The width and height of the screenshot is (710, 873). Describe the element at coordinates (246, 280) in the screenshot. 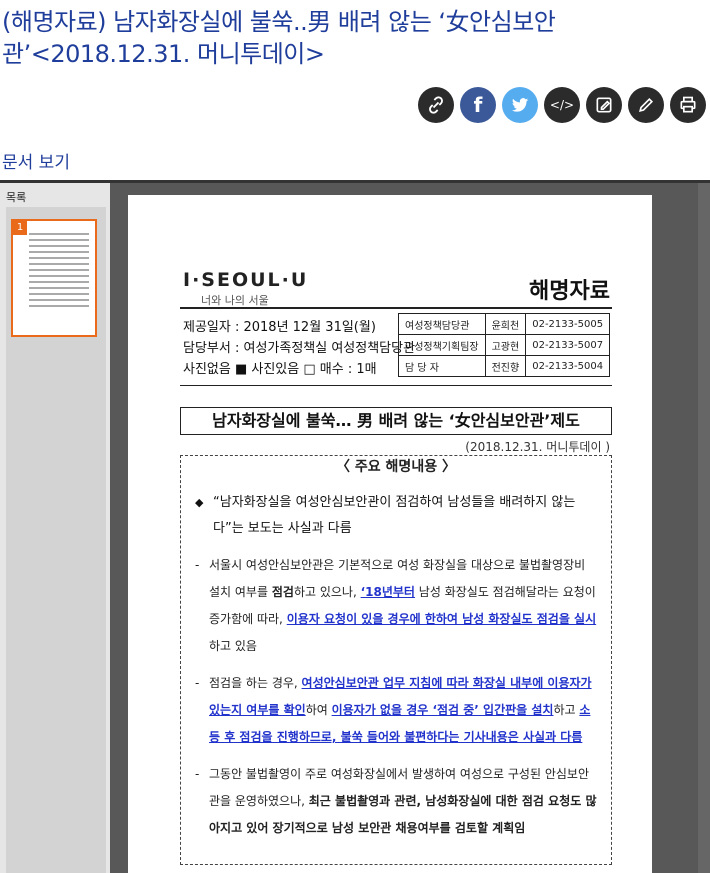

I see `seoul-logo: I·SEOUL·U` at that location.